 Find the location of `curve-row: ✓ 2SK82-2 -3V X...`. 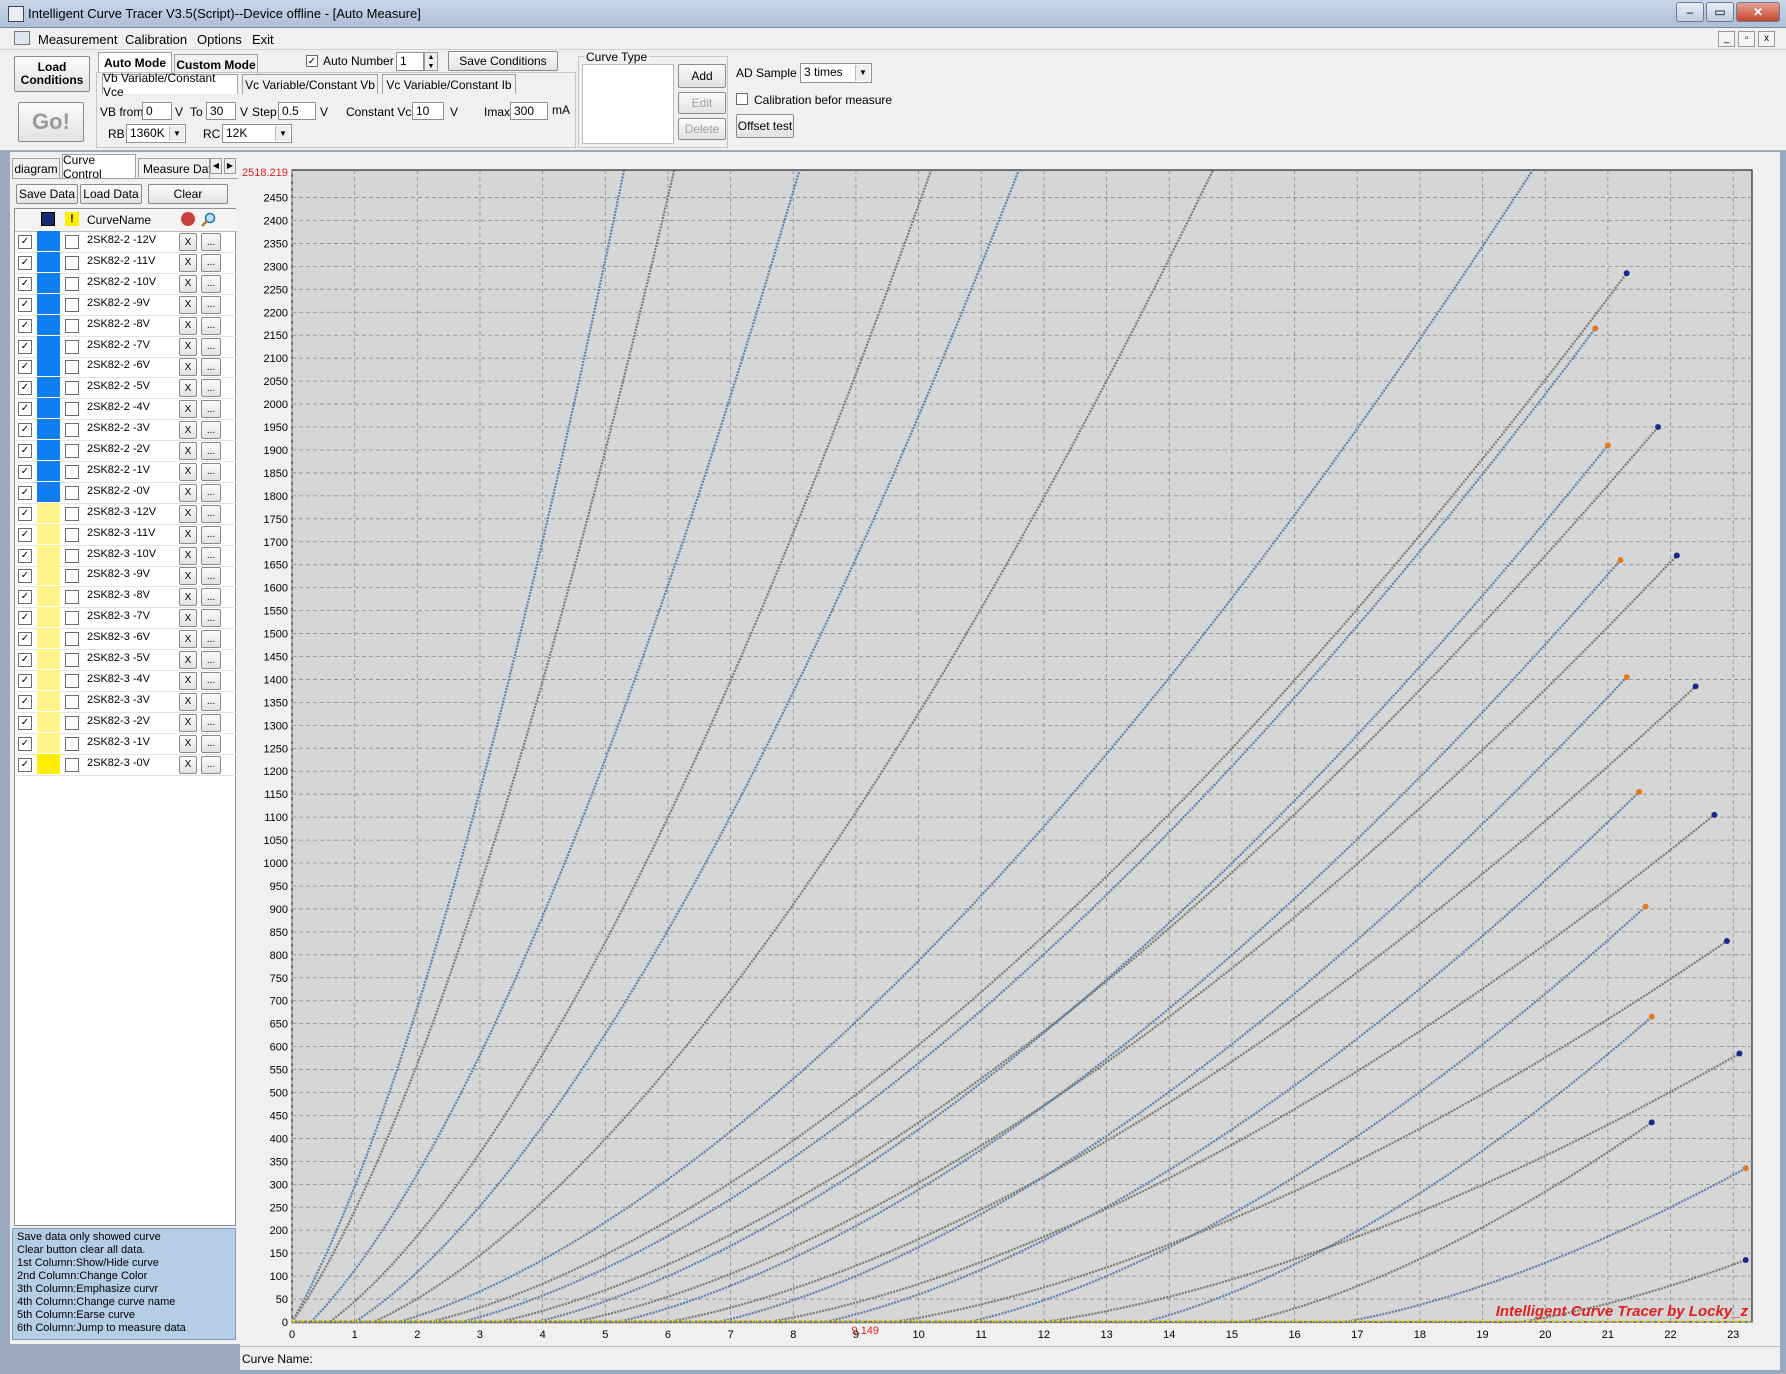

curve-row: ✓ 2SK82-2 -3V X... is located at coordinates (126, 430).